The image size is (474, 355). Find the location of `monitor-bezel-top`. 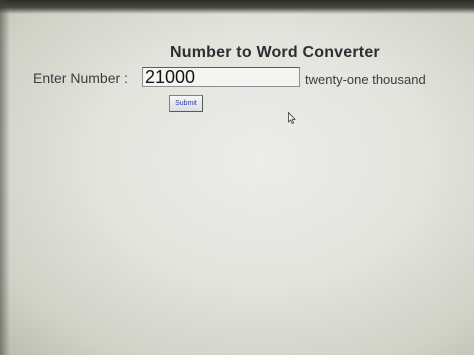

monitor-bezel-top is located at coordinates (237, 7).